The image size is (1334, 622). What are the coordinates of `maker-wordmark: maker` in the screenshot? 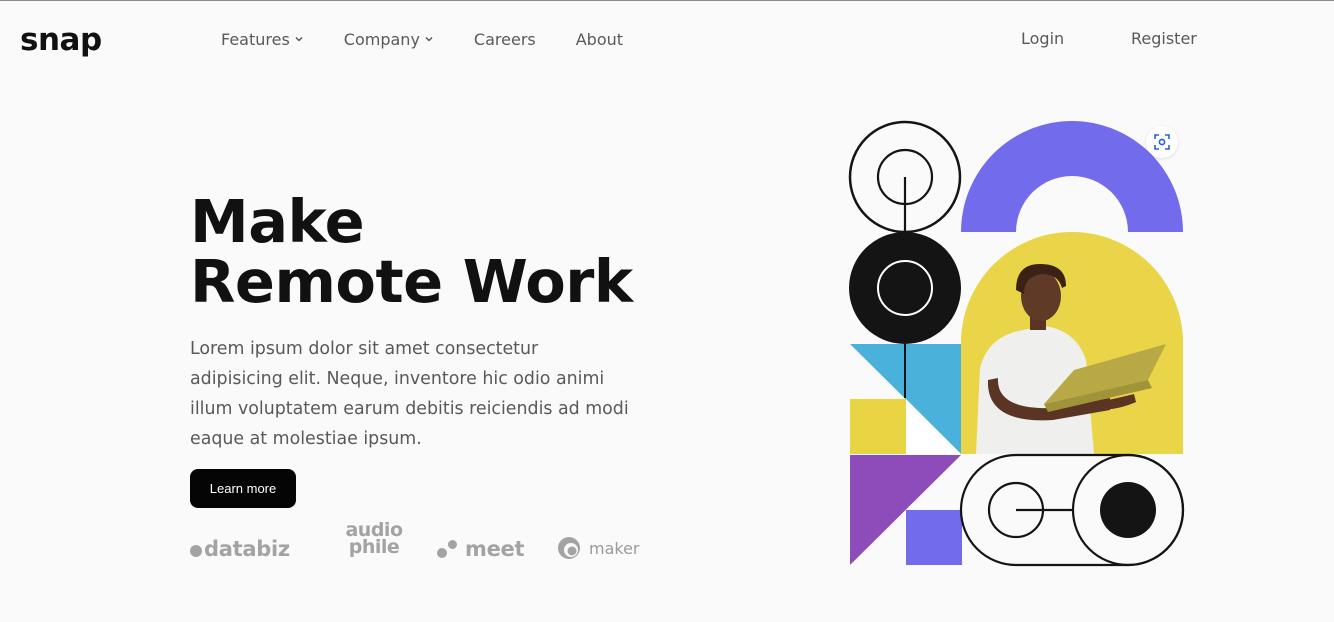 It's located at (614, 548).